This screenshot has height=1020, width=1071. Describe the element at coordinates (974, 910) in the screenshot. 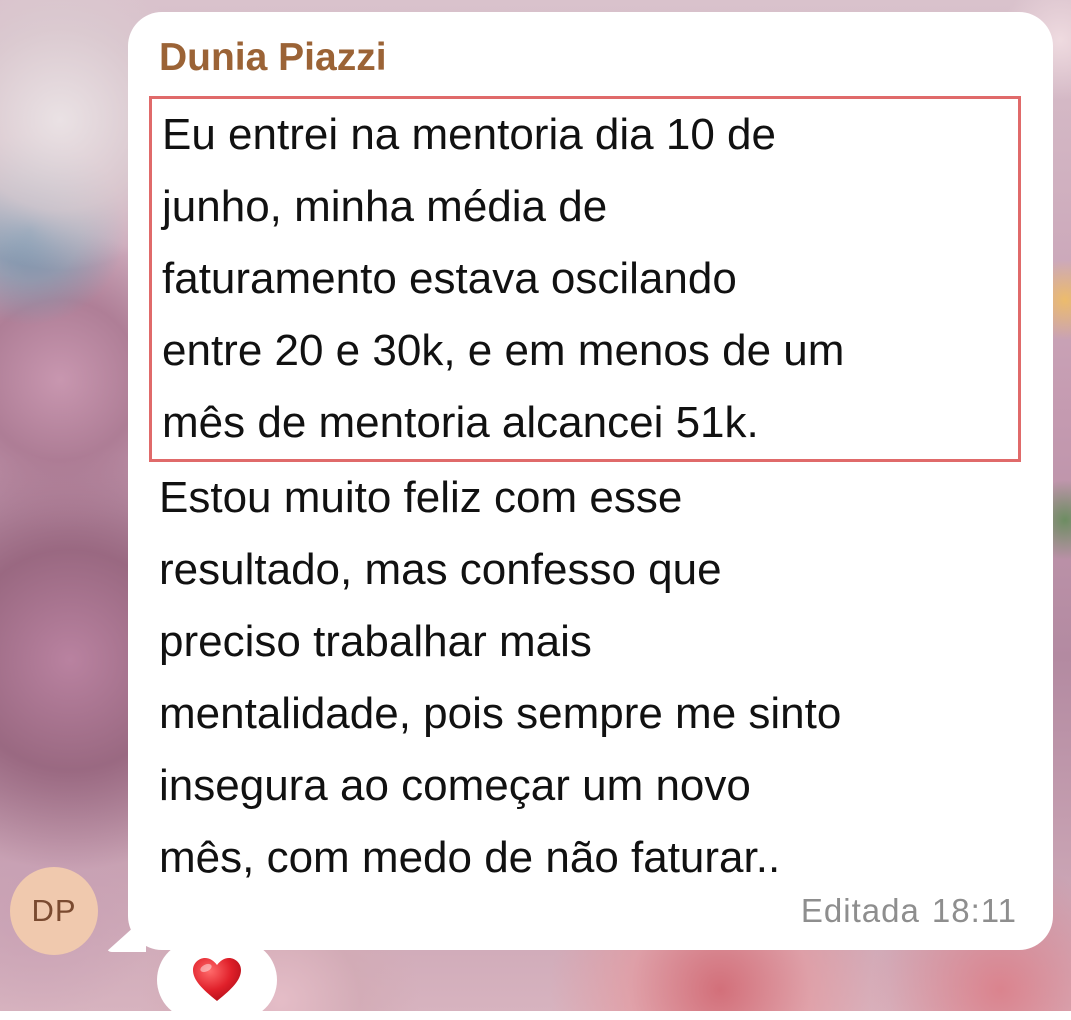

I see `message-time: 18:11` at that location.